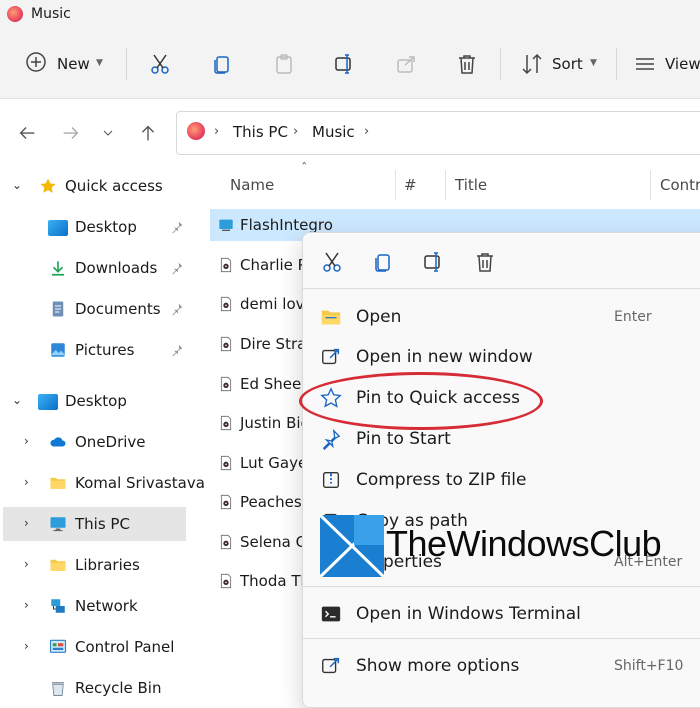 The height and width of the screenshot is (708, 700). I want to click on share-icon, so click(407, 64).